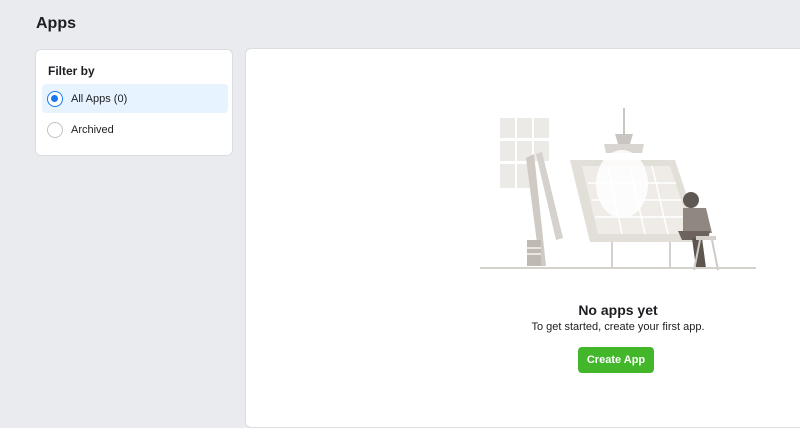 This screenshot has height=428, width=800. Describe the element at coordinates (55, 98) in the screenshot. I see `radio-button-checked` at that location.